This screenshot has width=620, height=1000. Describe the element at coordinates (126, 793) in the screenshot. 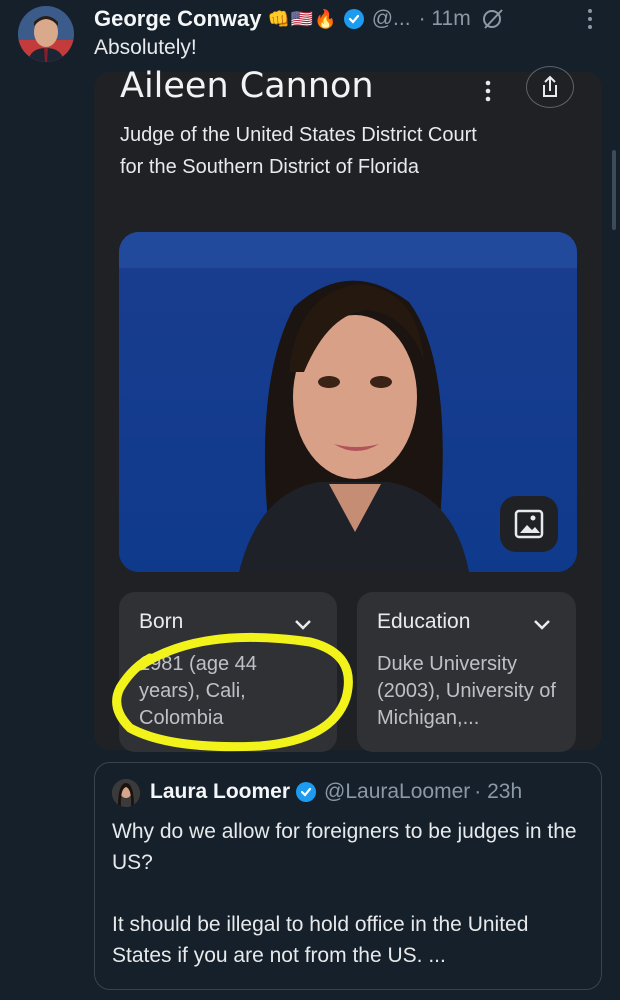

I see `quoted-author-avatar` at that location.